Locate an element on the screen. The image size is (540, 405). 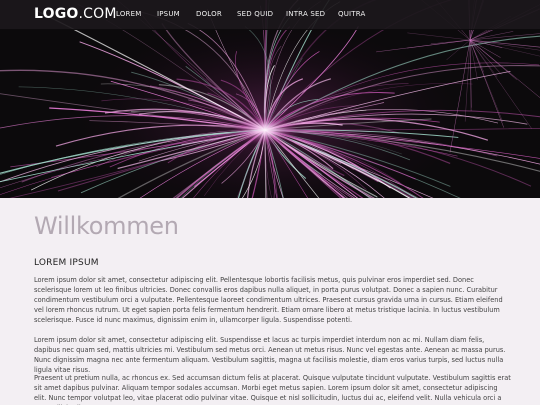
site-logo: LOGO.COM is located at coordinates (75, 14).